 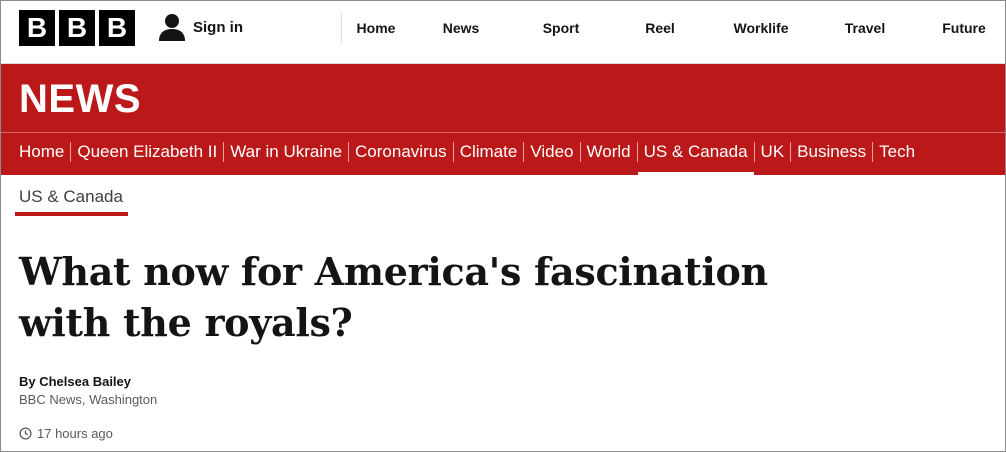 What do you see at coordinates (696, 159) in the screenshot?
I see `section-nav-us-canada: US & Canada` at bounding box center [696, 159].